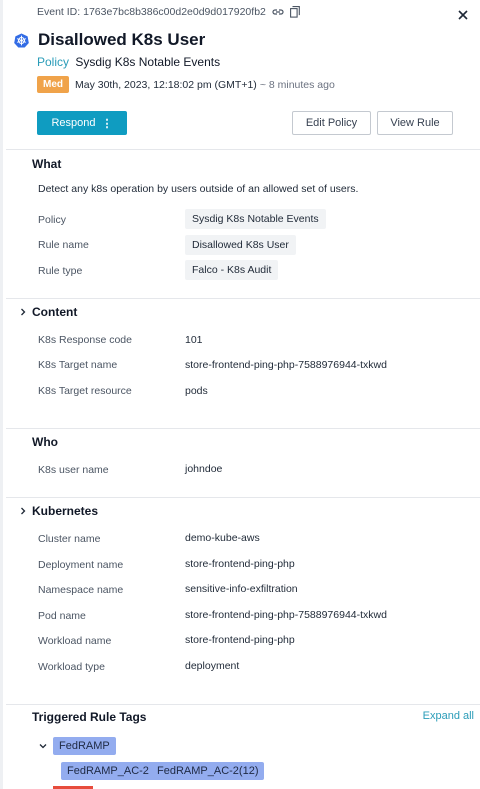  I want to click on section-tags-heading: Triggered Rule Tags, so click(89, 717).